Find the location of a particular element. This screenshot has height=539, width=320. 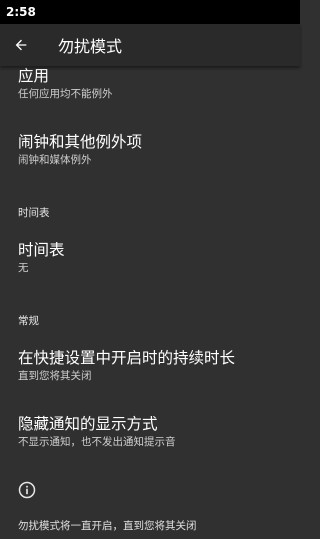

pref-schedules-title: 时间表 is located at coordinates (41, 250).